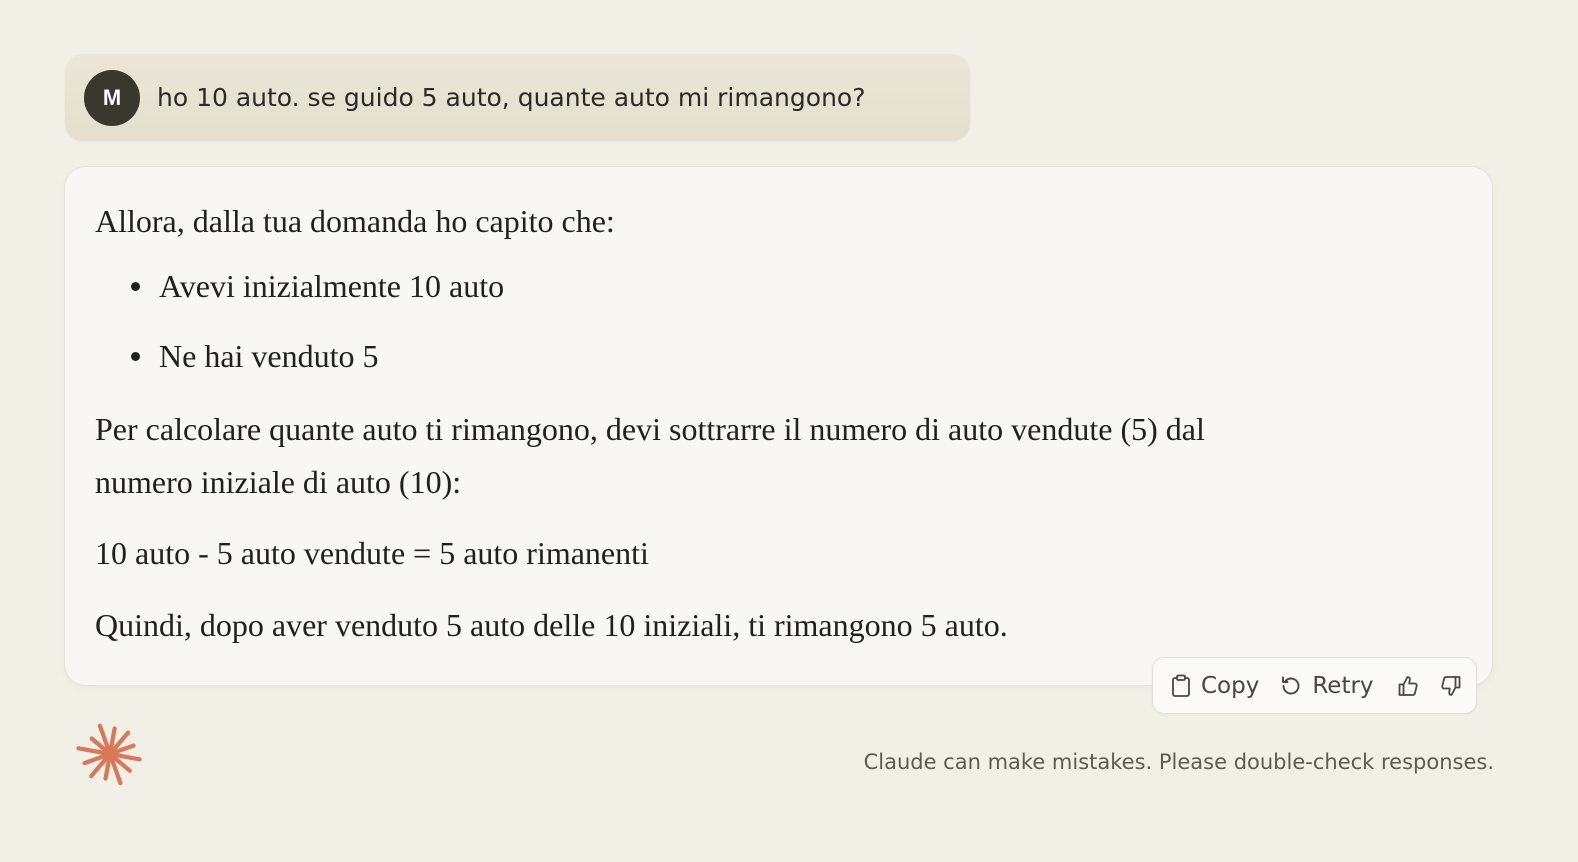 This screenshot has width=1578, height=862. I want to click on user-avatar: M, so click(112, 97).